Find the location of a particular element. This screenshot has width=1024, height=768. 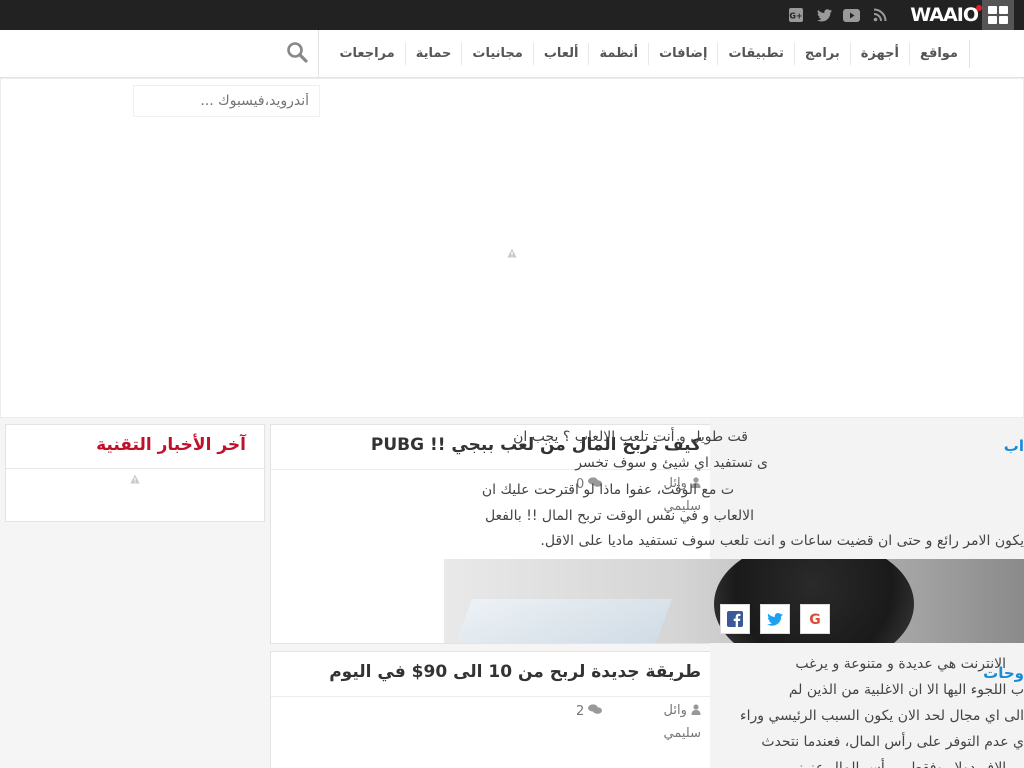

logo-dot is located at coordinates (979, 8).